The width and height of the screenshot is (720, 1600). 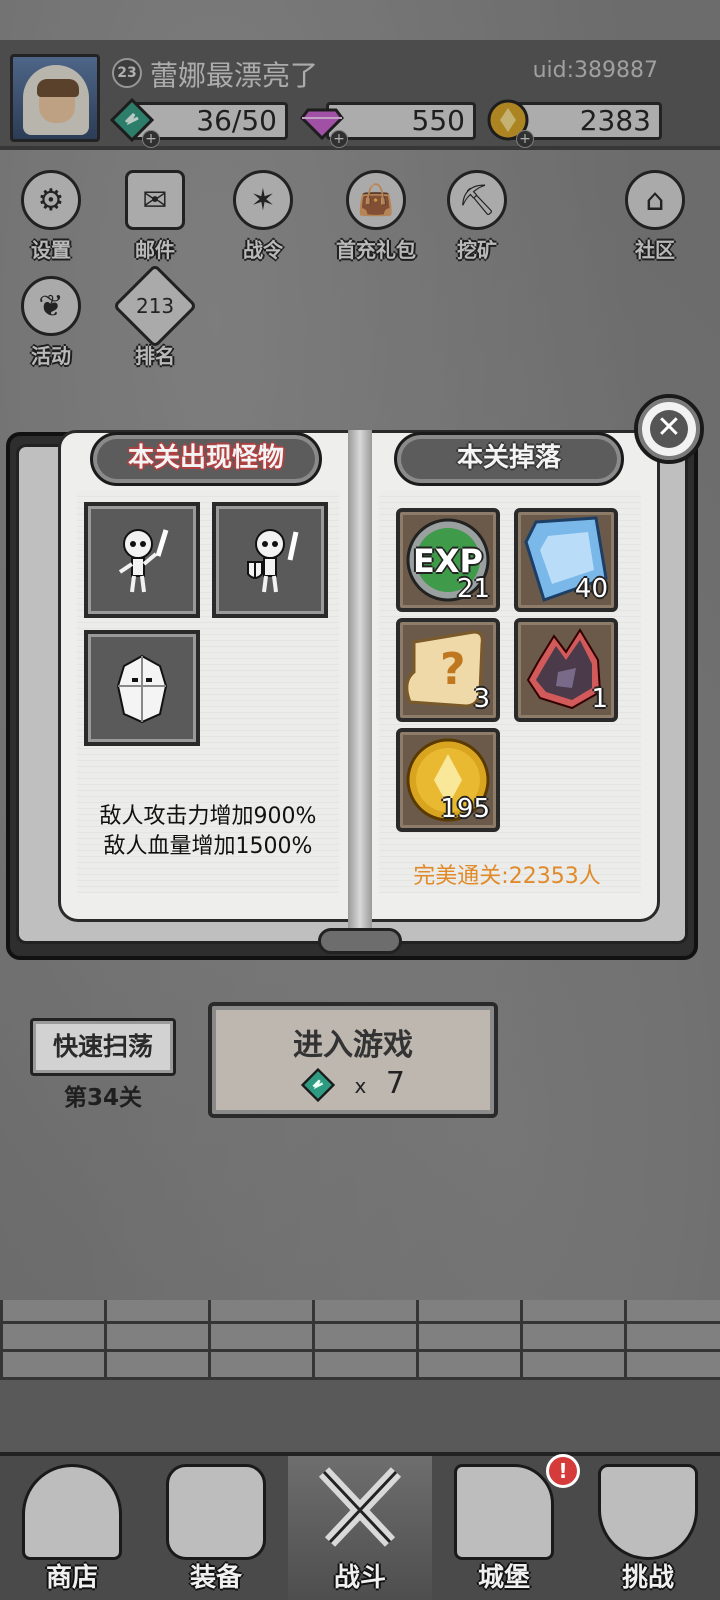 I want to click on nav-challenge-label: 挑战, so click(x=647, y=1578).